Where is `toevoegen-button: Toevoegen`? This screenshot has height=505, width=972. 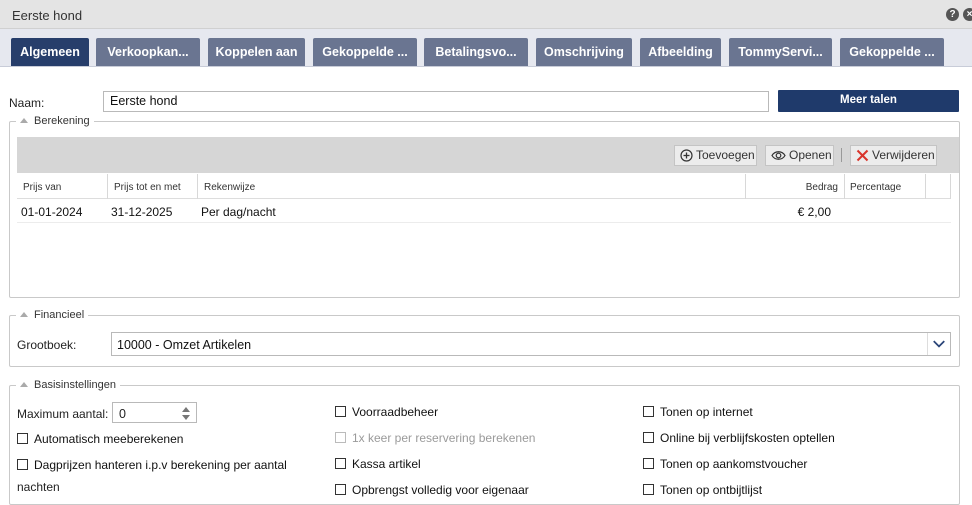 toevoegen-button: Toevoegen is located at coordinates (715, 155).